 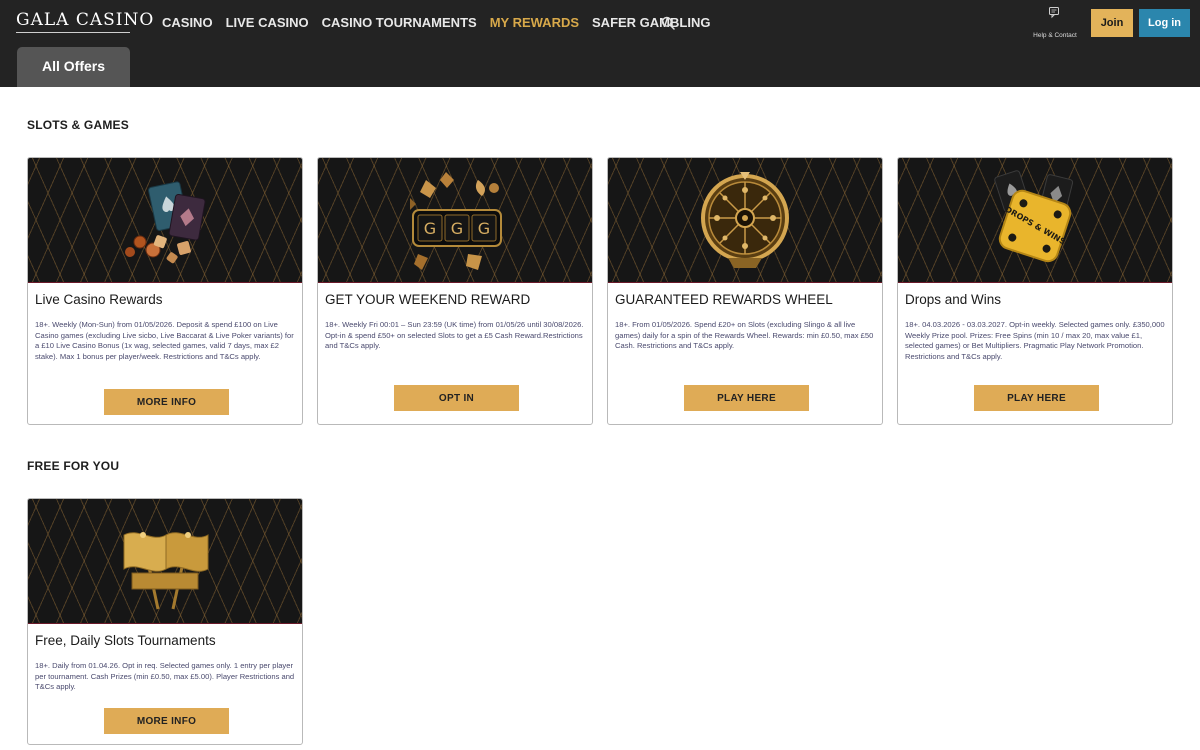 I want to click on tab-all-offers: All Offers, so click(x=73, y=67).